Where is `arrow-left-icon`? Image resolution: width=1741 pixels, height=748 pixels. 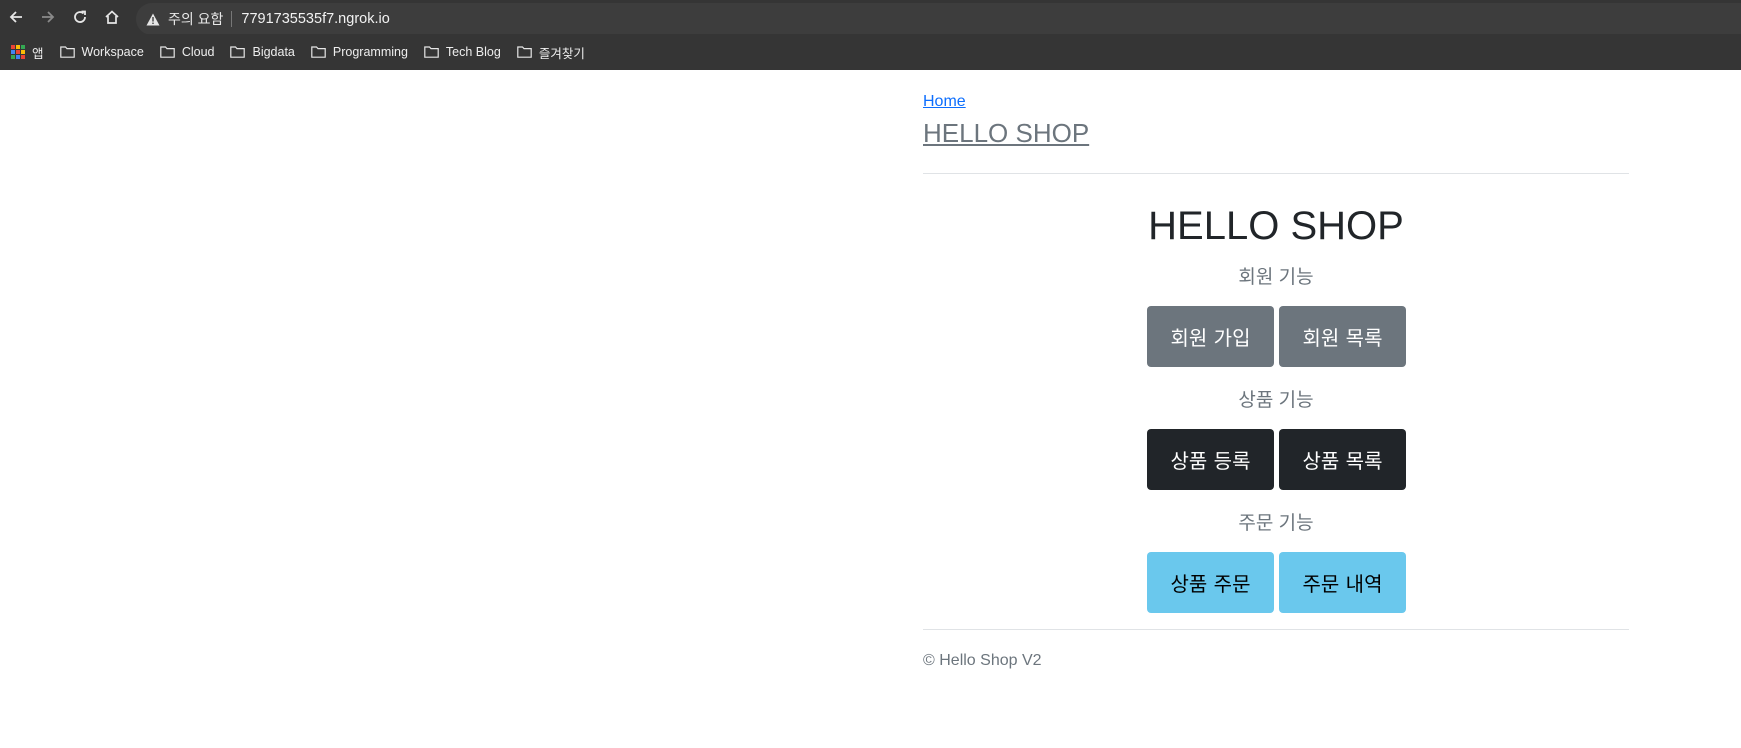 arrow-left-icon is located at coordinates (15, 17).